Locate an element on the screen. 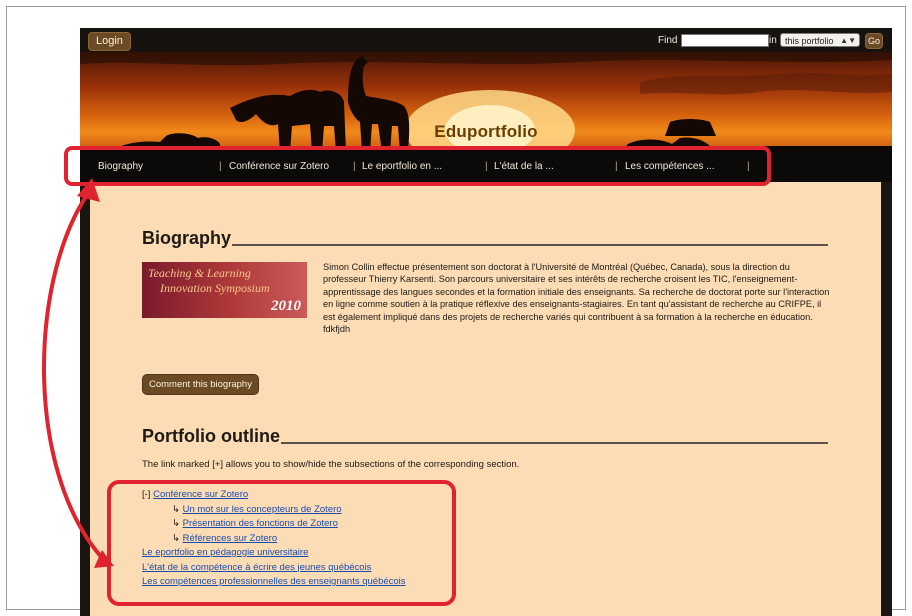 This screenshot has height=616, width=912. banner-text-year: 2010 is located at coordinates (286, 306).